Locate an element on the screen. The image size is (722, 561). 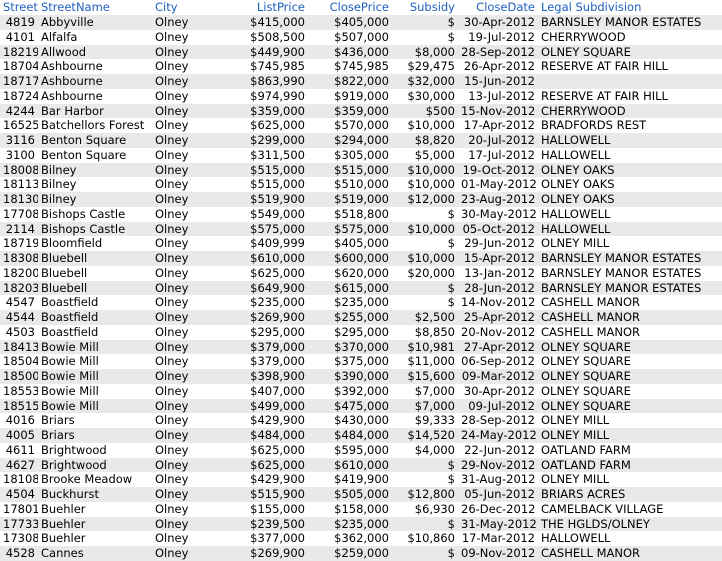
list-price-cell: $235,000 is located at coordinates (277, 302).